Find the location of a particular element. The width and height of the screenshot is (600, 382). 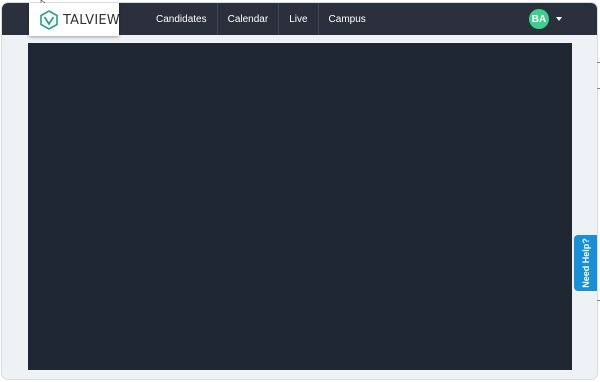

need-help-label: Need Help? is located at coordinates (586, 263).